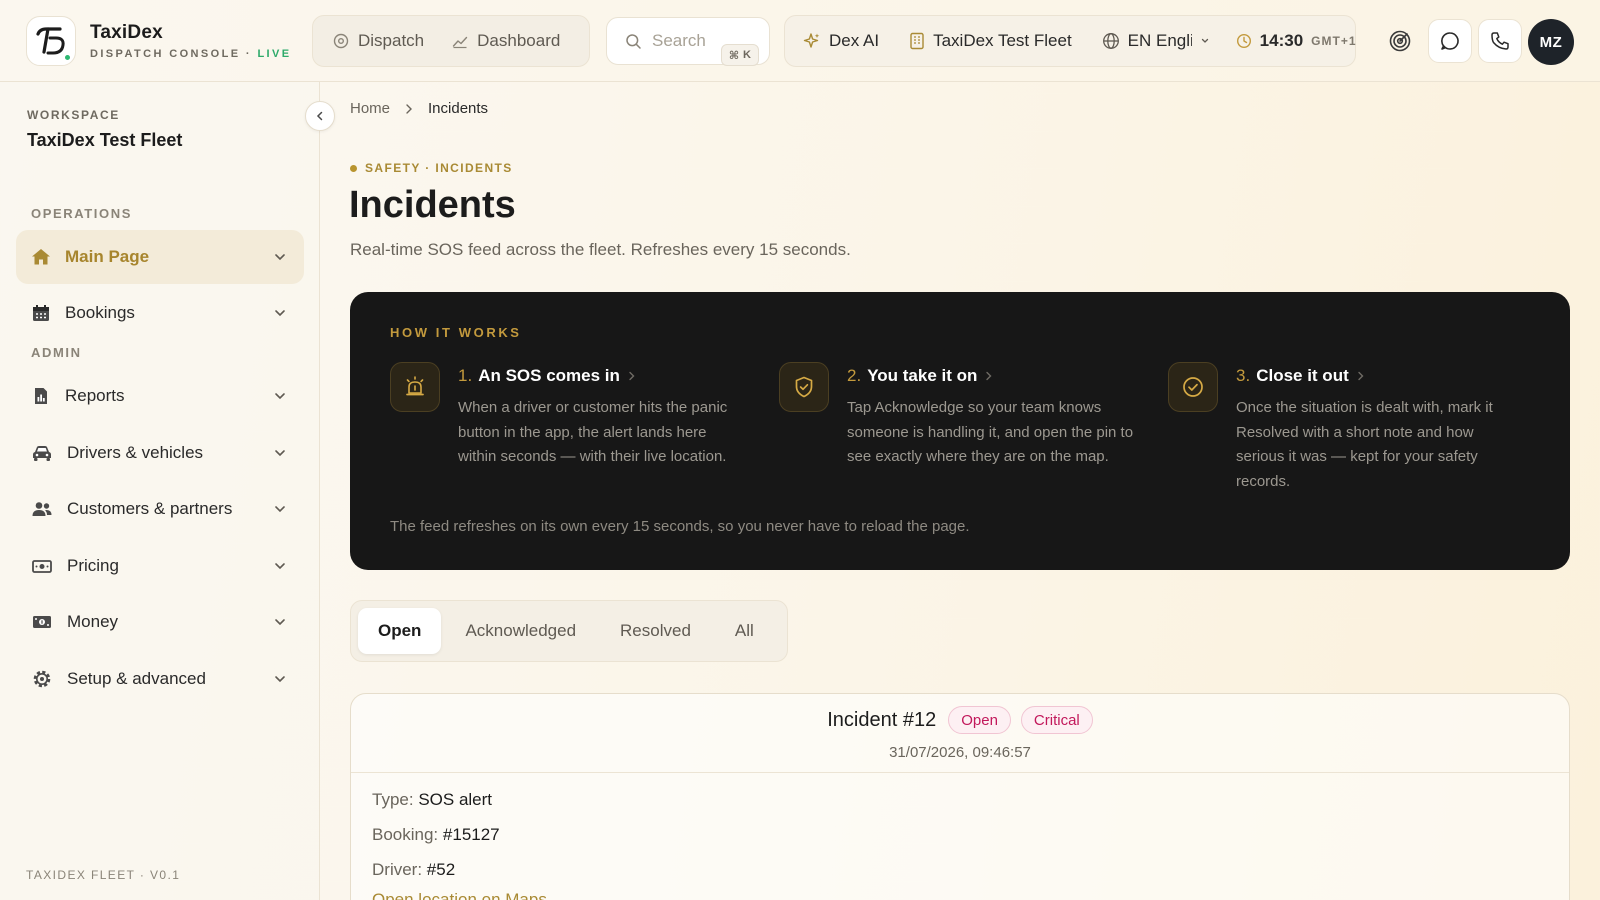  I want to click on brand: TaxiDex DISPATCH CONSOLE · LIVE, so click(159, 41).